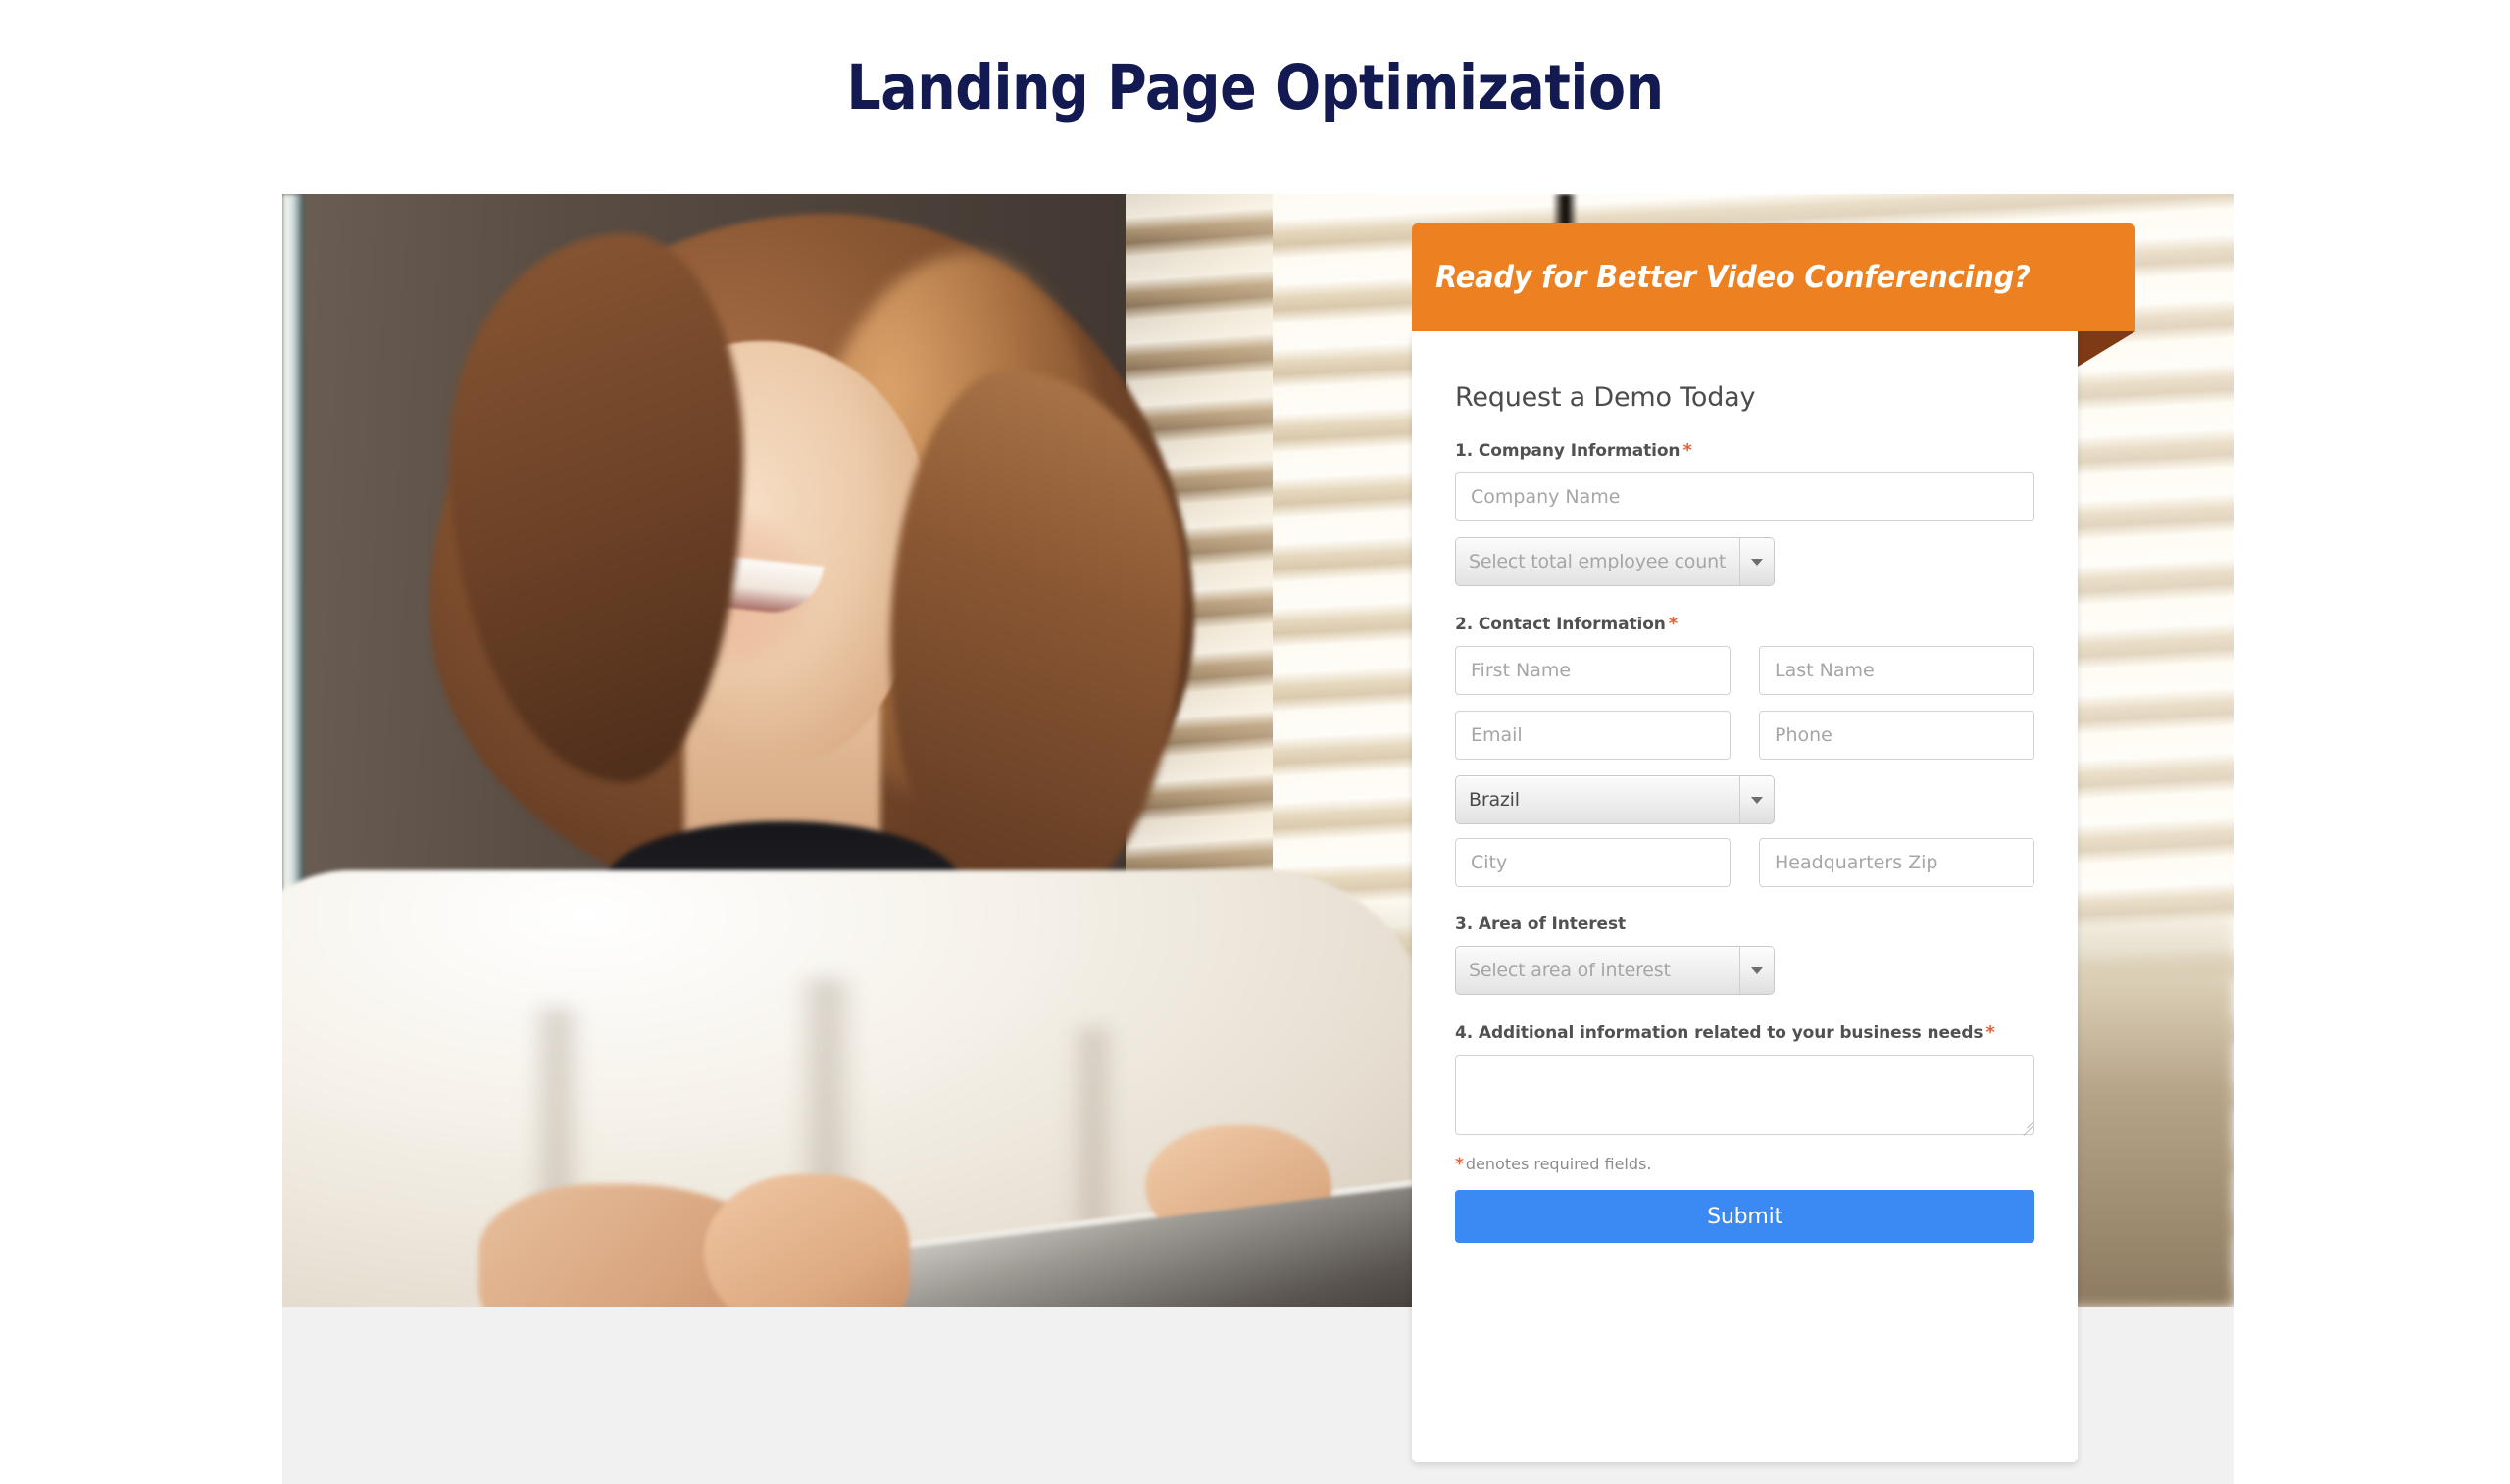 This screenshot has width=2510, height=1484. Describe the element at coordinates (1494, 800) in the screenshot. I see `country-select-value: Brazil` at that location.